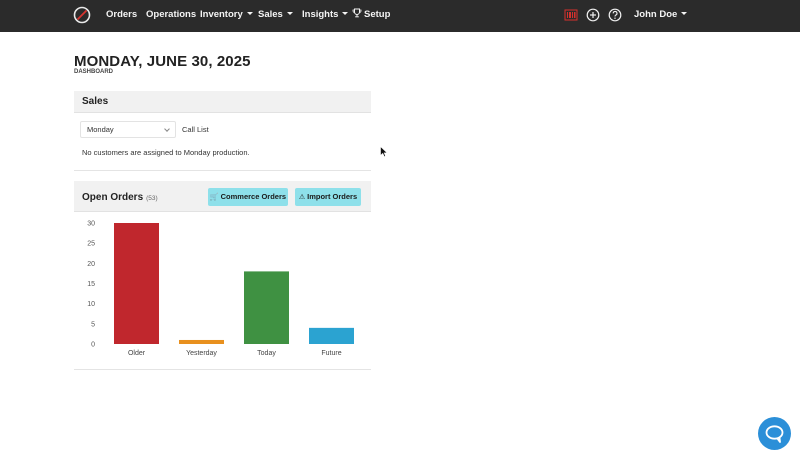 This screenshot has height=471, width=800. What do you see at coordinates (93, 345) in the screenshot?
I see `y-tick-label: 0` at bounding box center [93, 345].